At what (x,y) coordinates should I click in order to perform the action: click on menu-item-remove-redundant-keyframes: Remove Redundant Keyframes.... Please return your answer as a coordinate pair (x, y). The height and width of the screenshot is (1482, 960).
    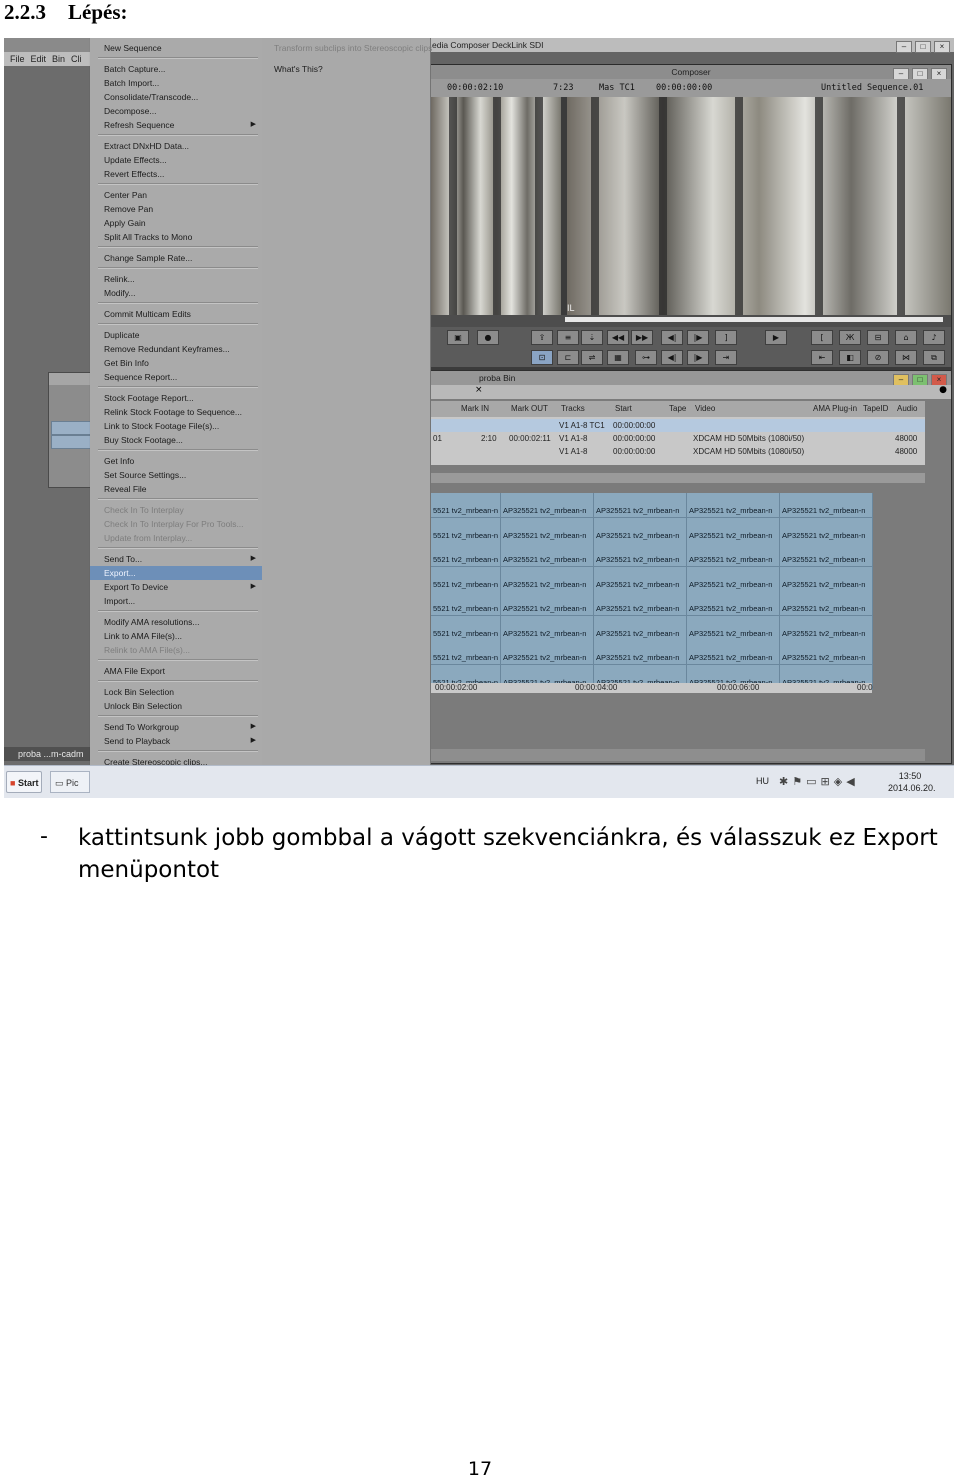
    Looking at the image, I should click on (176, 349).